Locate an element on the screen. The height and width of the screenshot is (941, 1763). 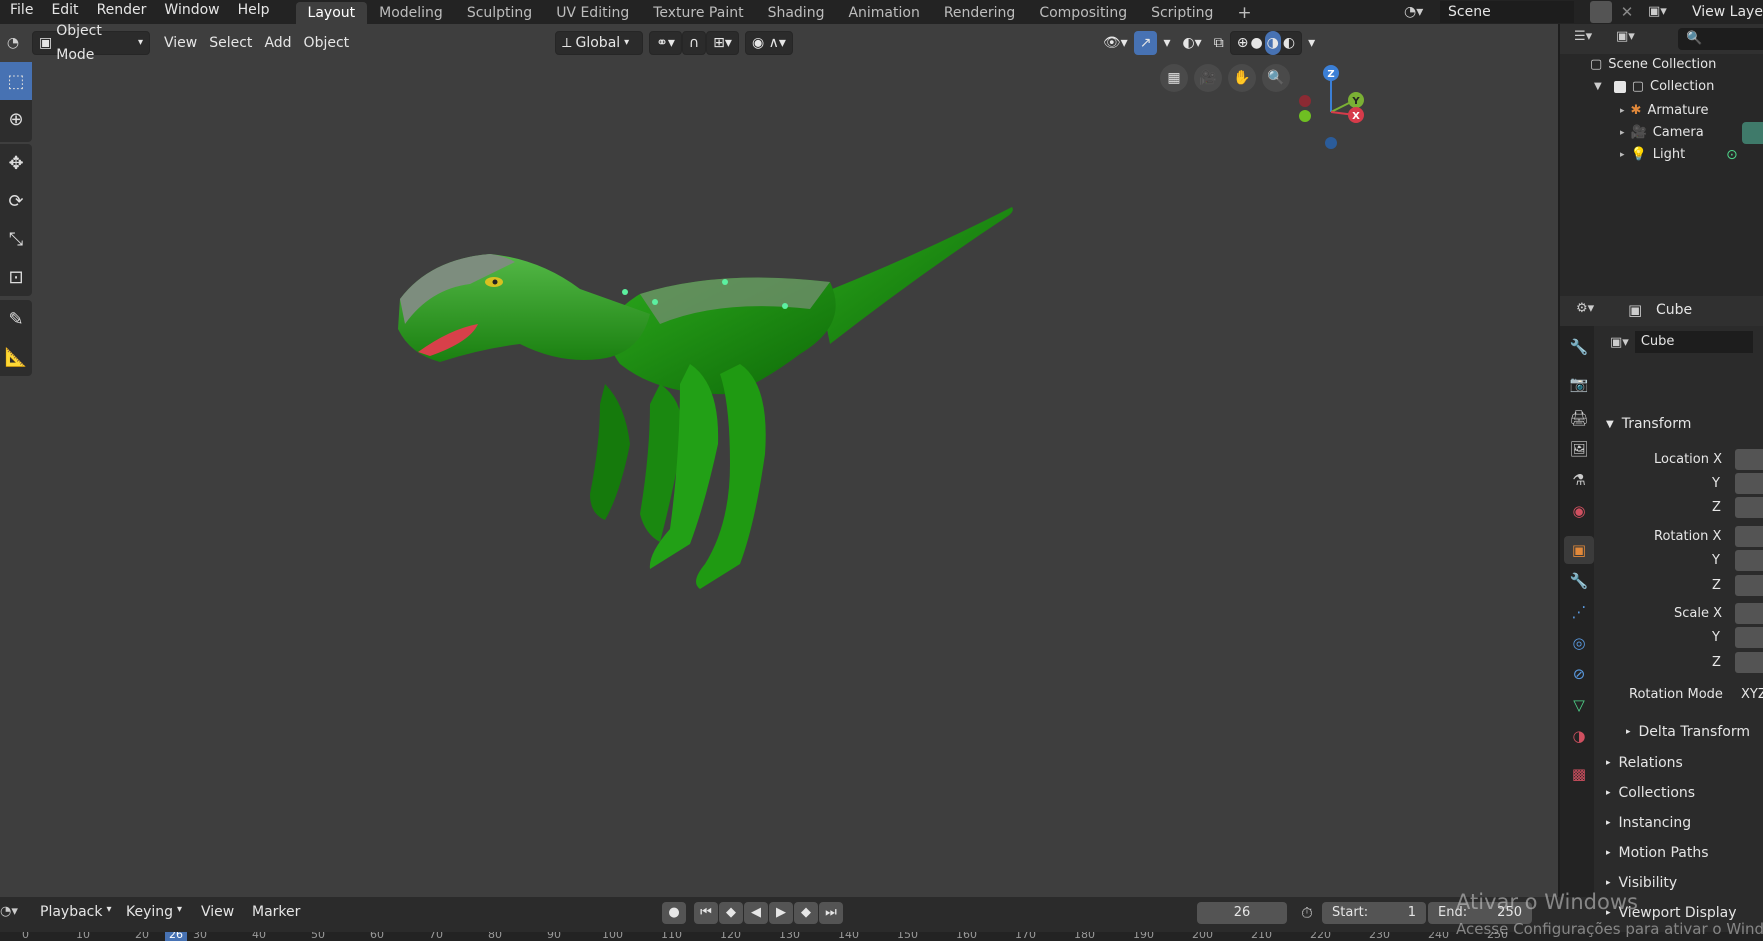
menu-window: Window is located at coordinates (190, 12).